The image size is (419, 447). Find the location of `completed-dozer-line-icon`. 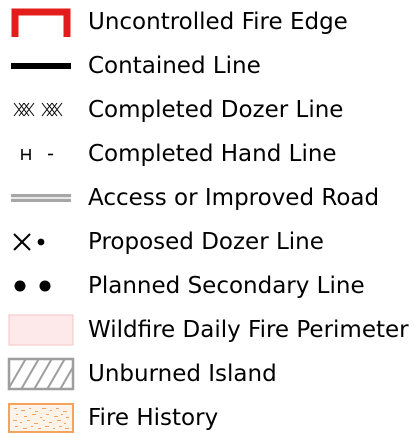

completed-dozer-line-icon is located at coordinates (41, 110).